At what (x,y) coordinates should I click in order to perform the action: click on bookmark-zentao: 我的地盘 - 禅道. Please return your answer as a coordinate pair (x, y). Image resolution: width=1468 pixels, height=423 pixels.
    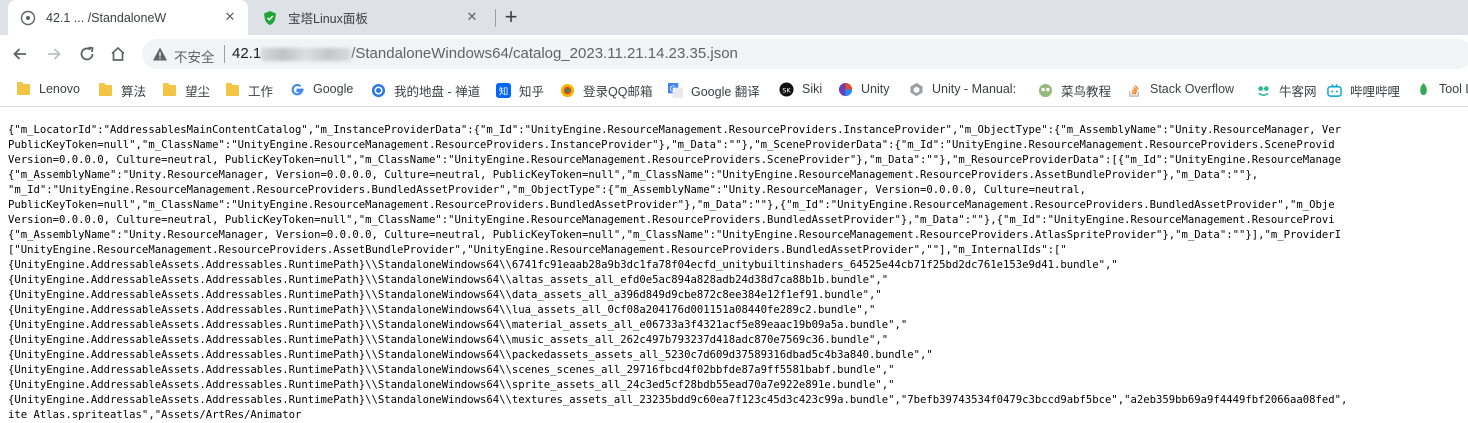
    Looking at the image, I should click on (425, 90).